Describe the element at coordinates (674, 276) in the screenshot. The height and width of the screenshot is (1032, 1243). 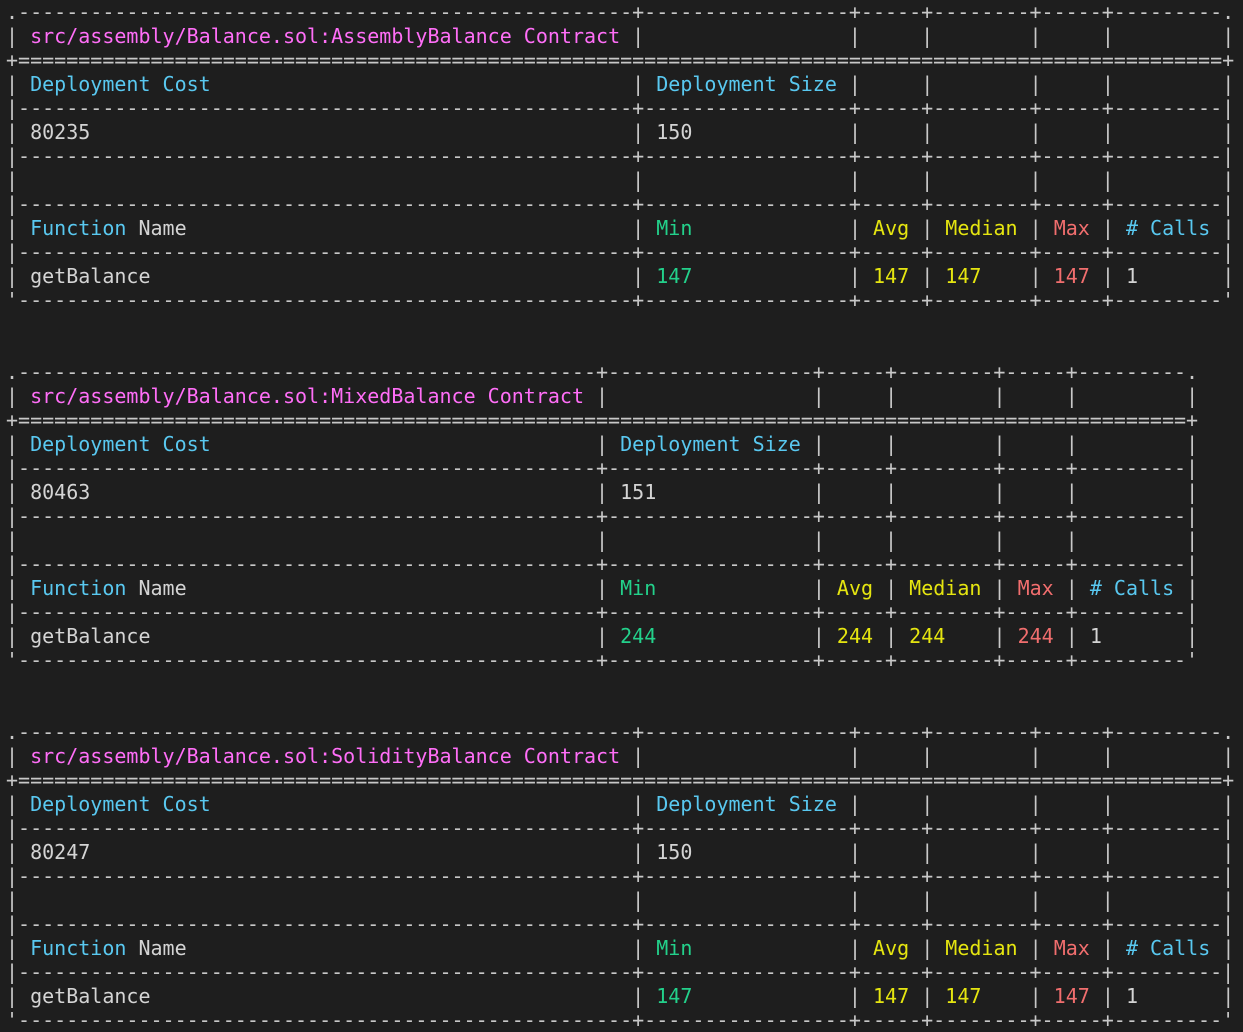
I see `min-value: 147` at that location.